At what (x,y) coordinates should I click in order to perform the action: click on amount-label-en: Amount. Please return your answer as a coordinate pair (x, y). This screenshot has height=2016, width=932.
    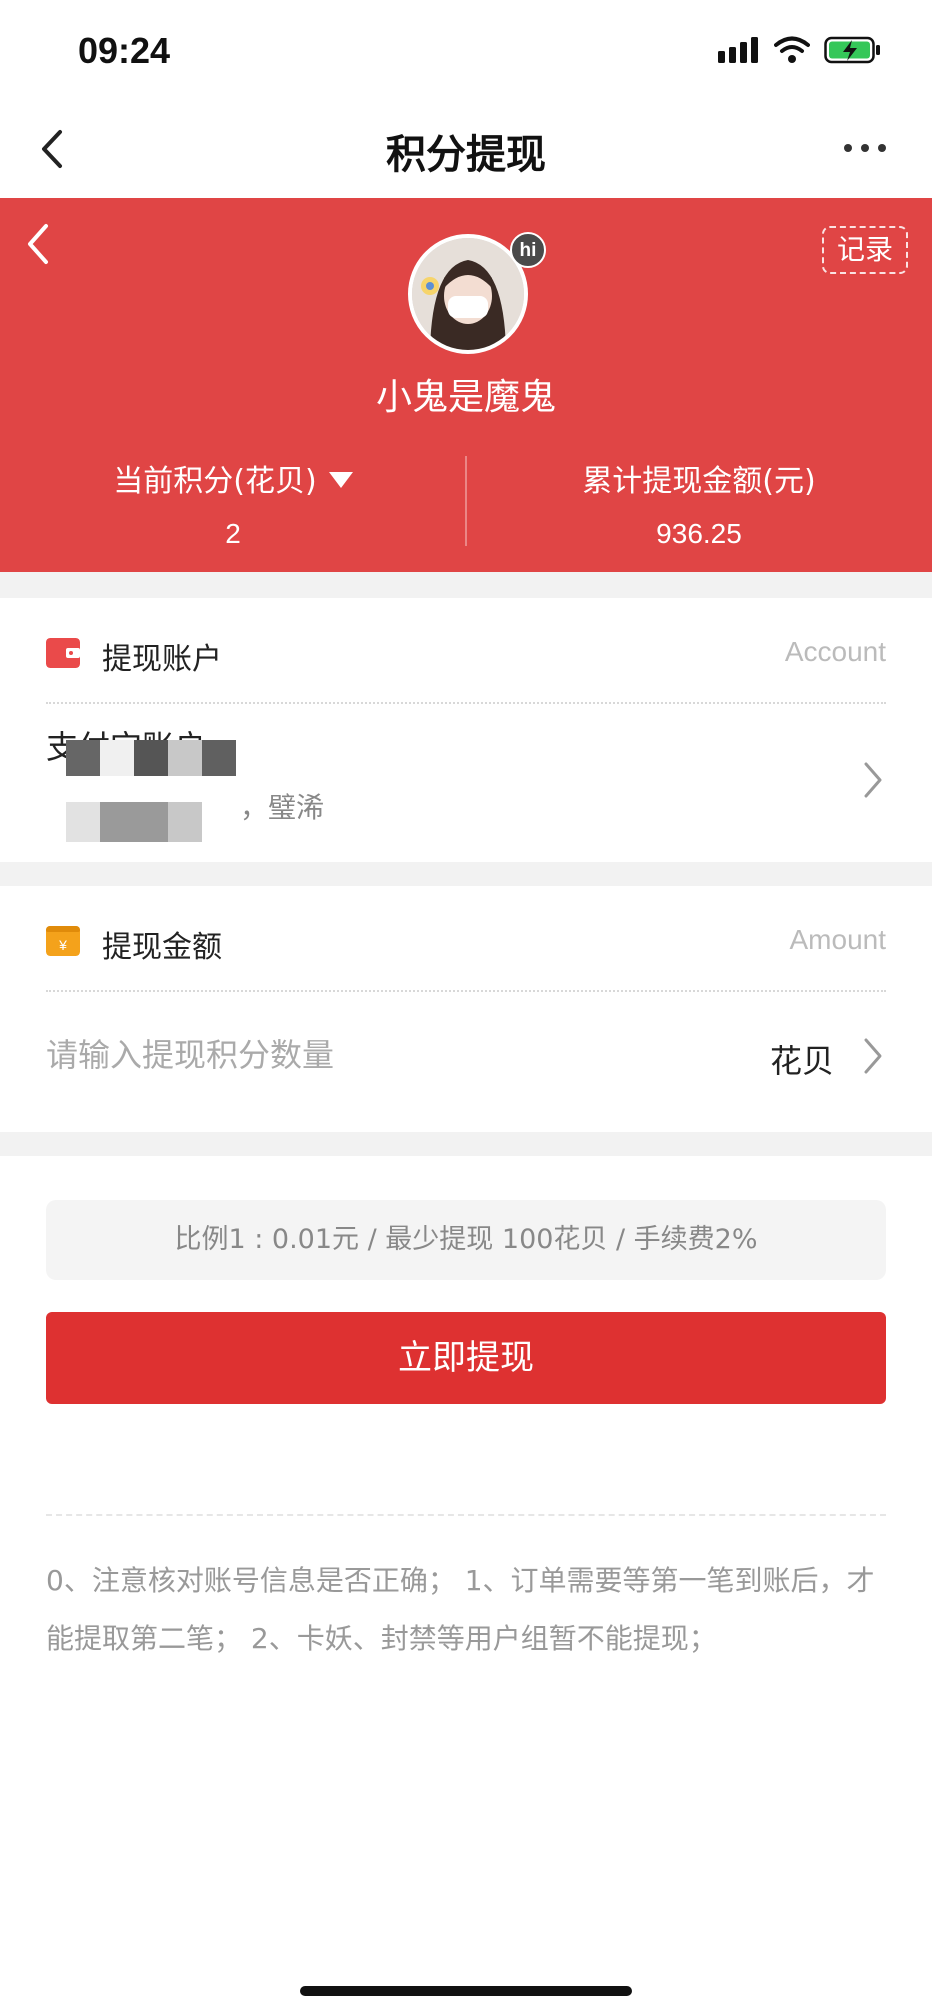
    Looking at the image, I should click on (838, 939).